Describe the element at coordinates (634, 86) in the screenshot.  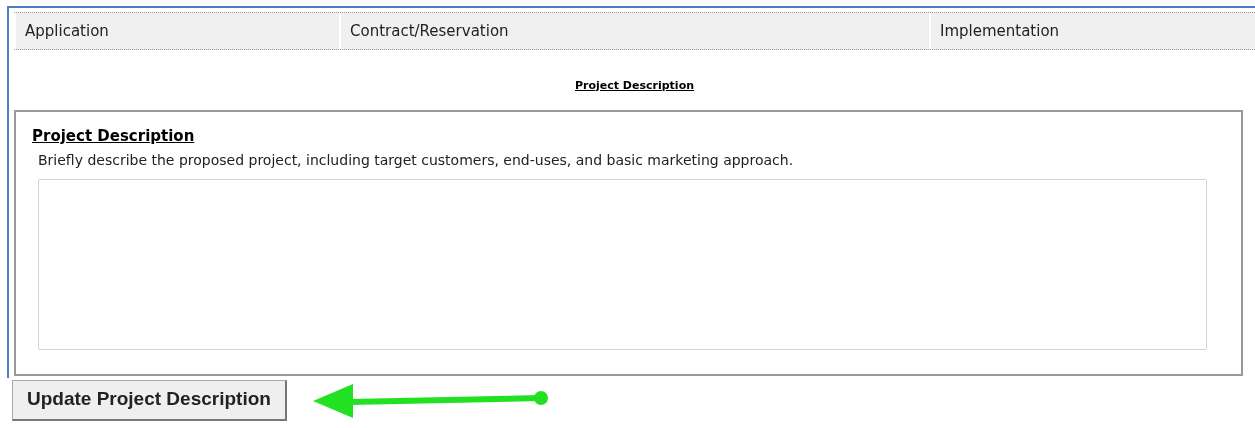
I see `page-title: Project Description` at that location.